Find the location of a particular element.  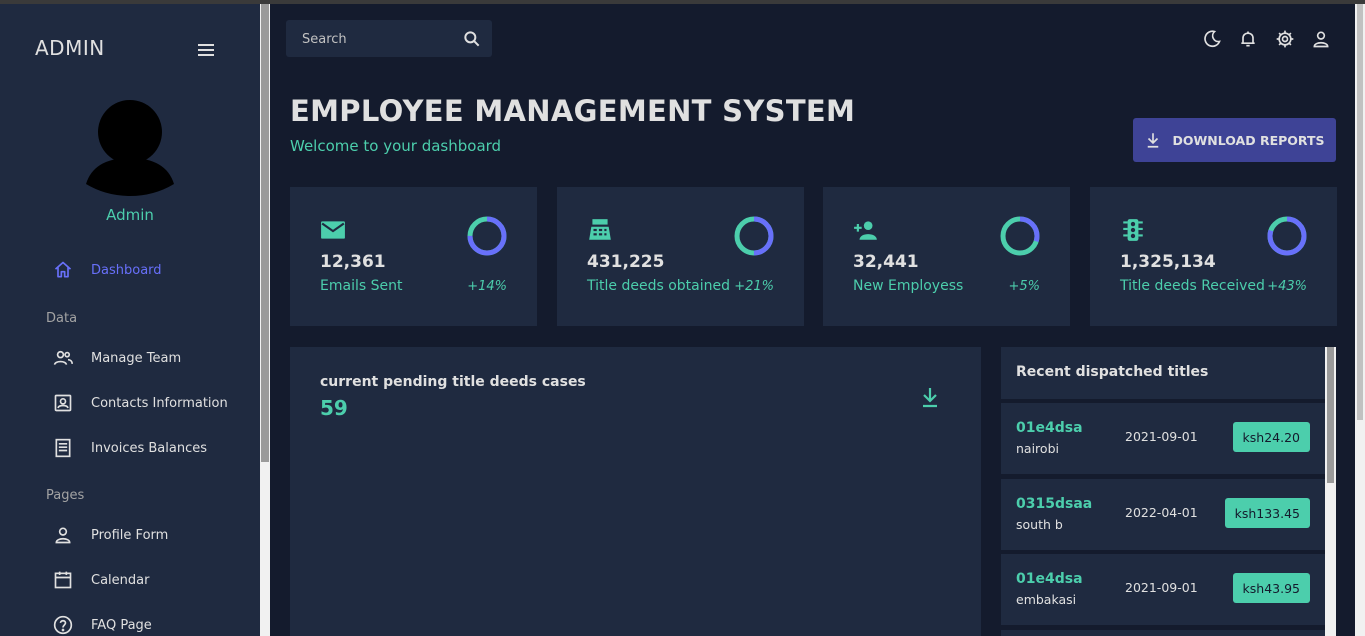

sidebar-scrollbar-thumb is located at coordinates (265, 233).